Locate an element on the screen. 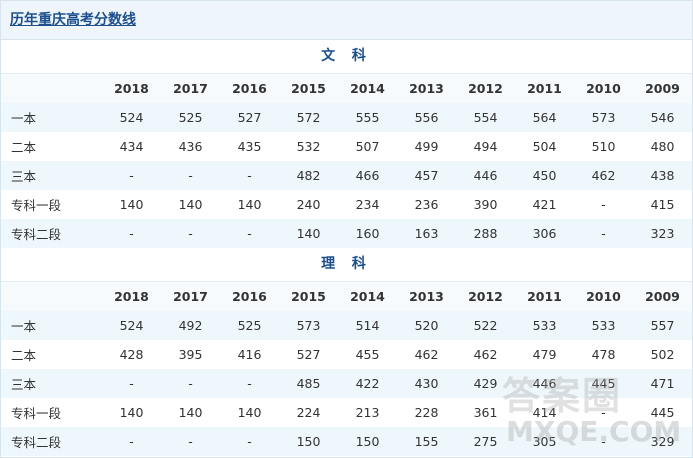  table-row: 三本 - - -485 422 430 429 446 445 471 is located at coordinates (346, 383).